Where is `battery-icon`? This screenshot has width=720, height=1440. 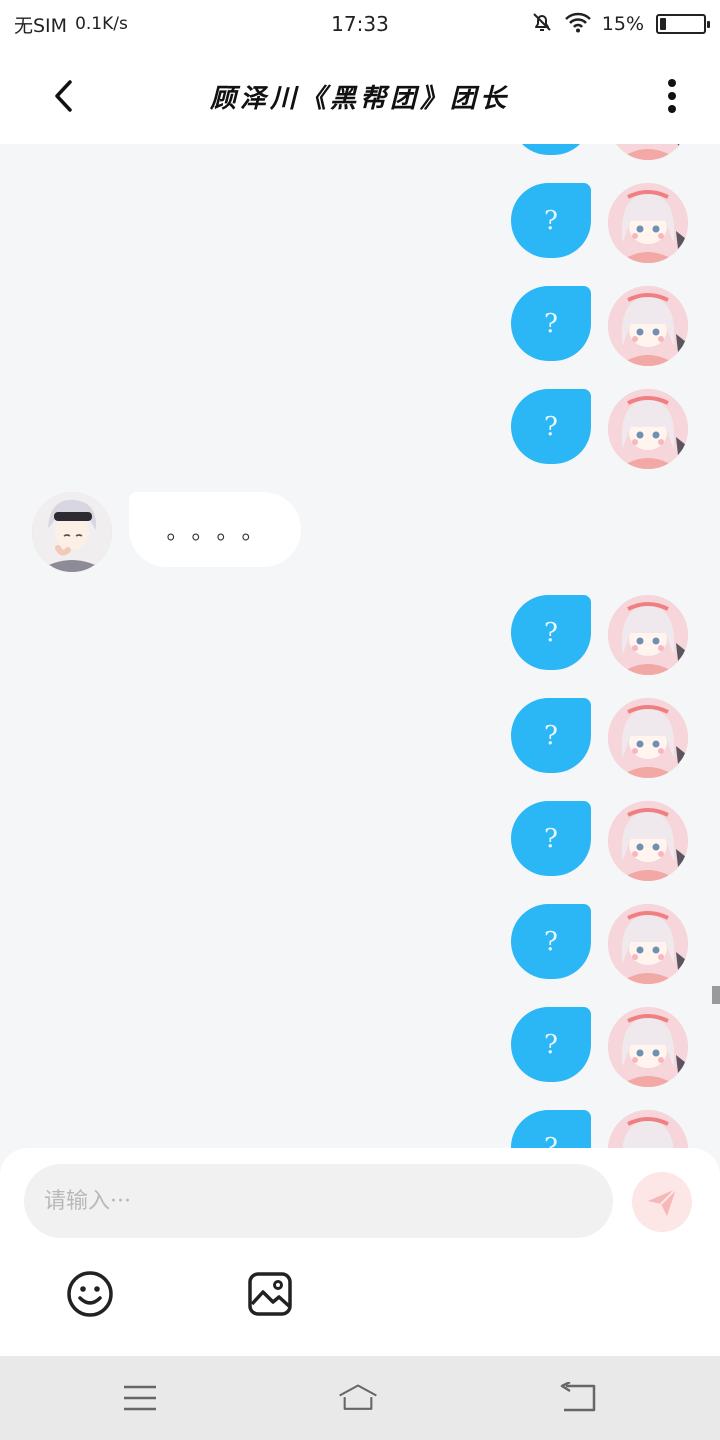 battery-icon is located at coordinates (683, 24).